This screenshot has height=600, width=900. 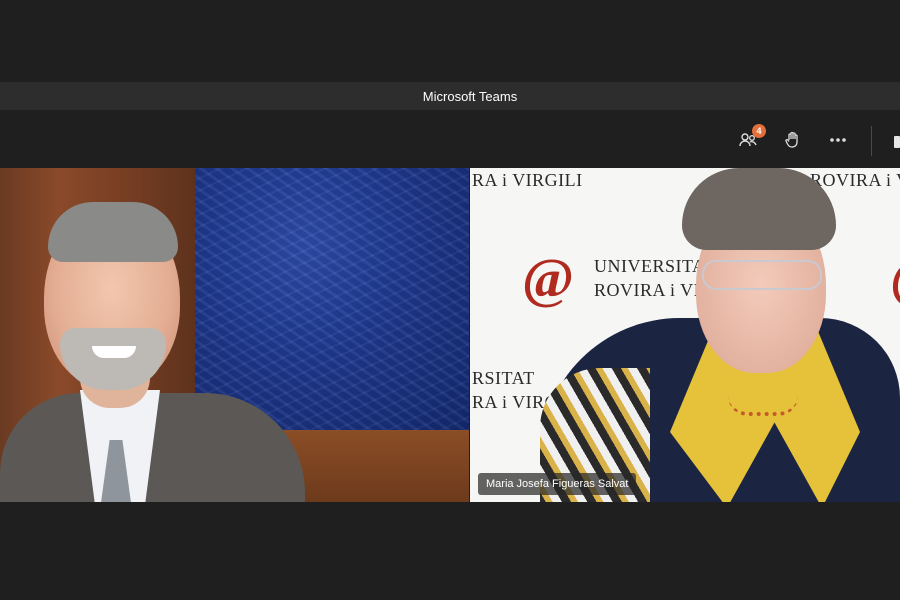 What do you see at coordinates (557, 484) in the screenshot?
I see `participant-name-label: Maria Josefa Figueras Salvat` at bounding box center [557, 484].